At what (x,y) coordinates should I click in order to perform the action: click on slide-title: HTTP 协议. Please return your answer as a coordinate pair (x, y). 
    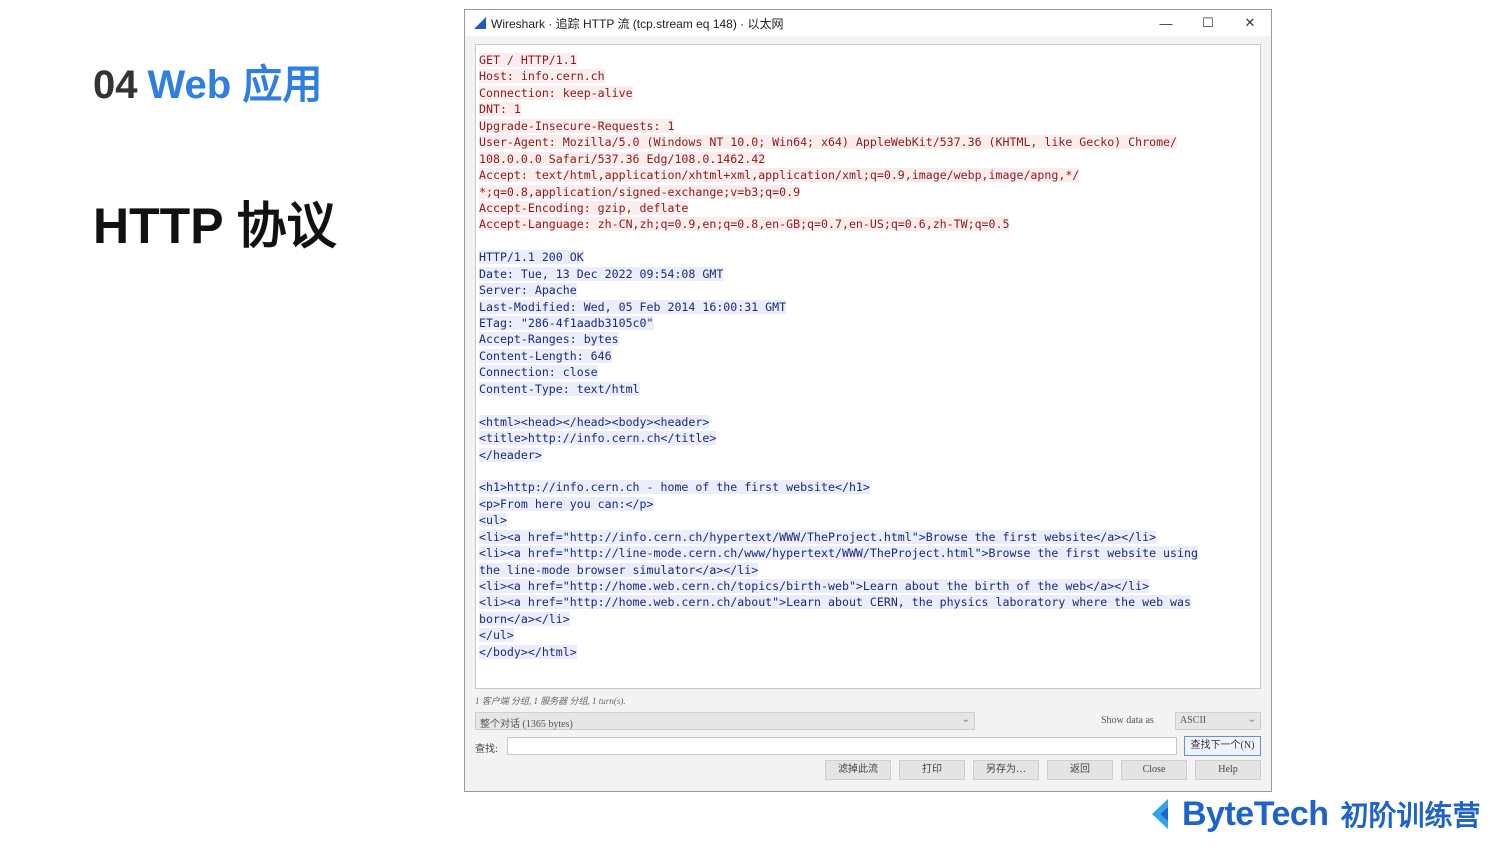
    Looking at the image, I should click on (215, 226).